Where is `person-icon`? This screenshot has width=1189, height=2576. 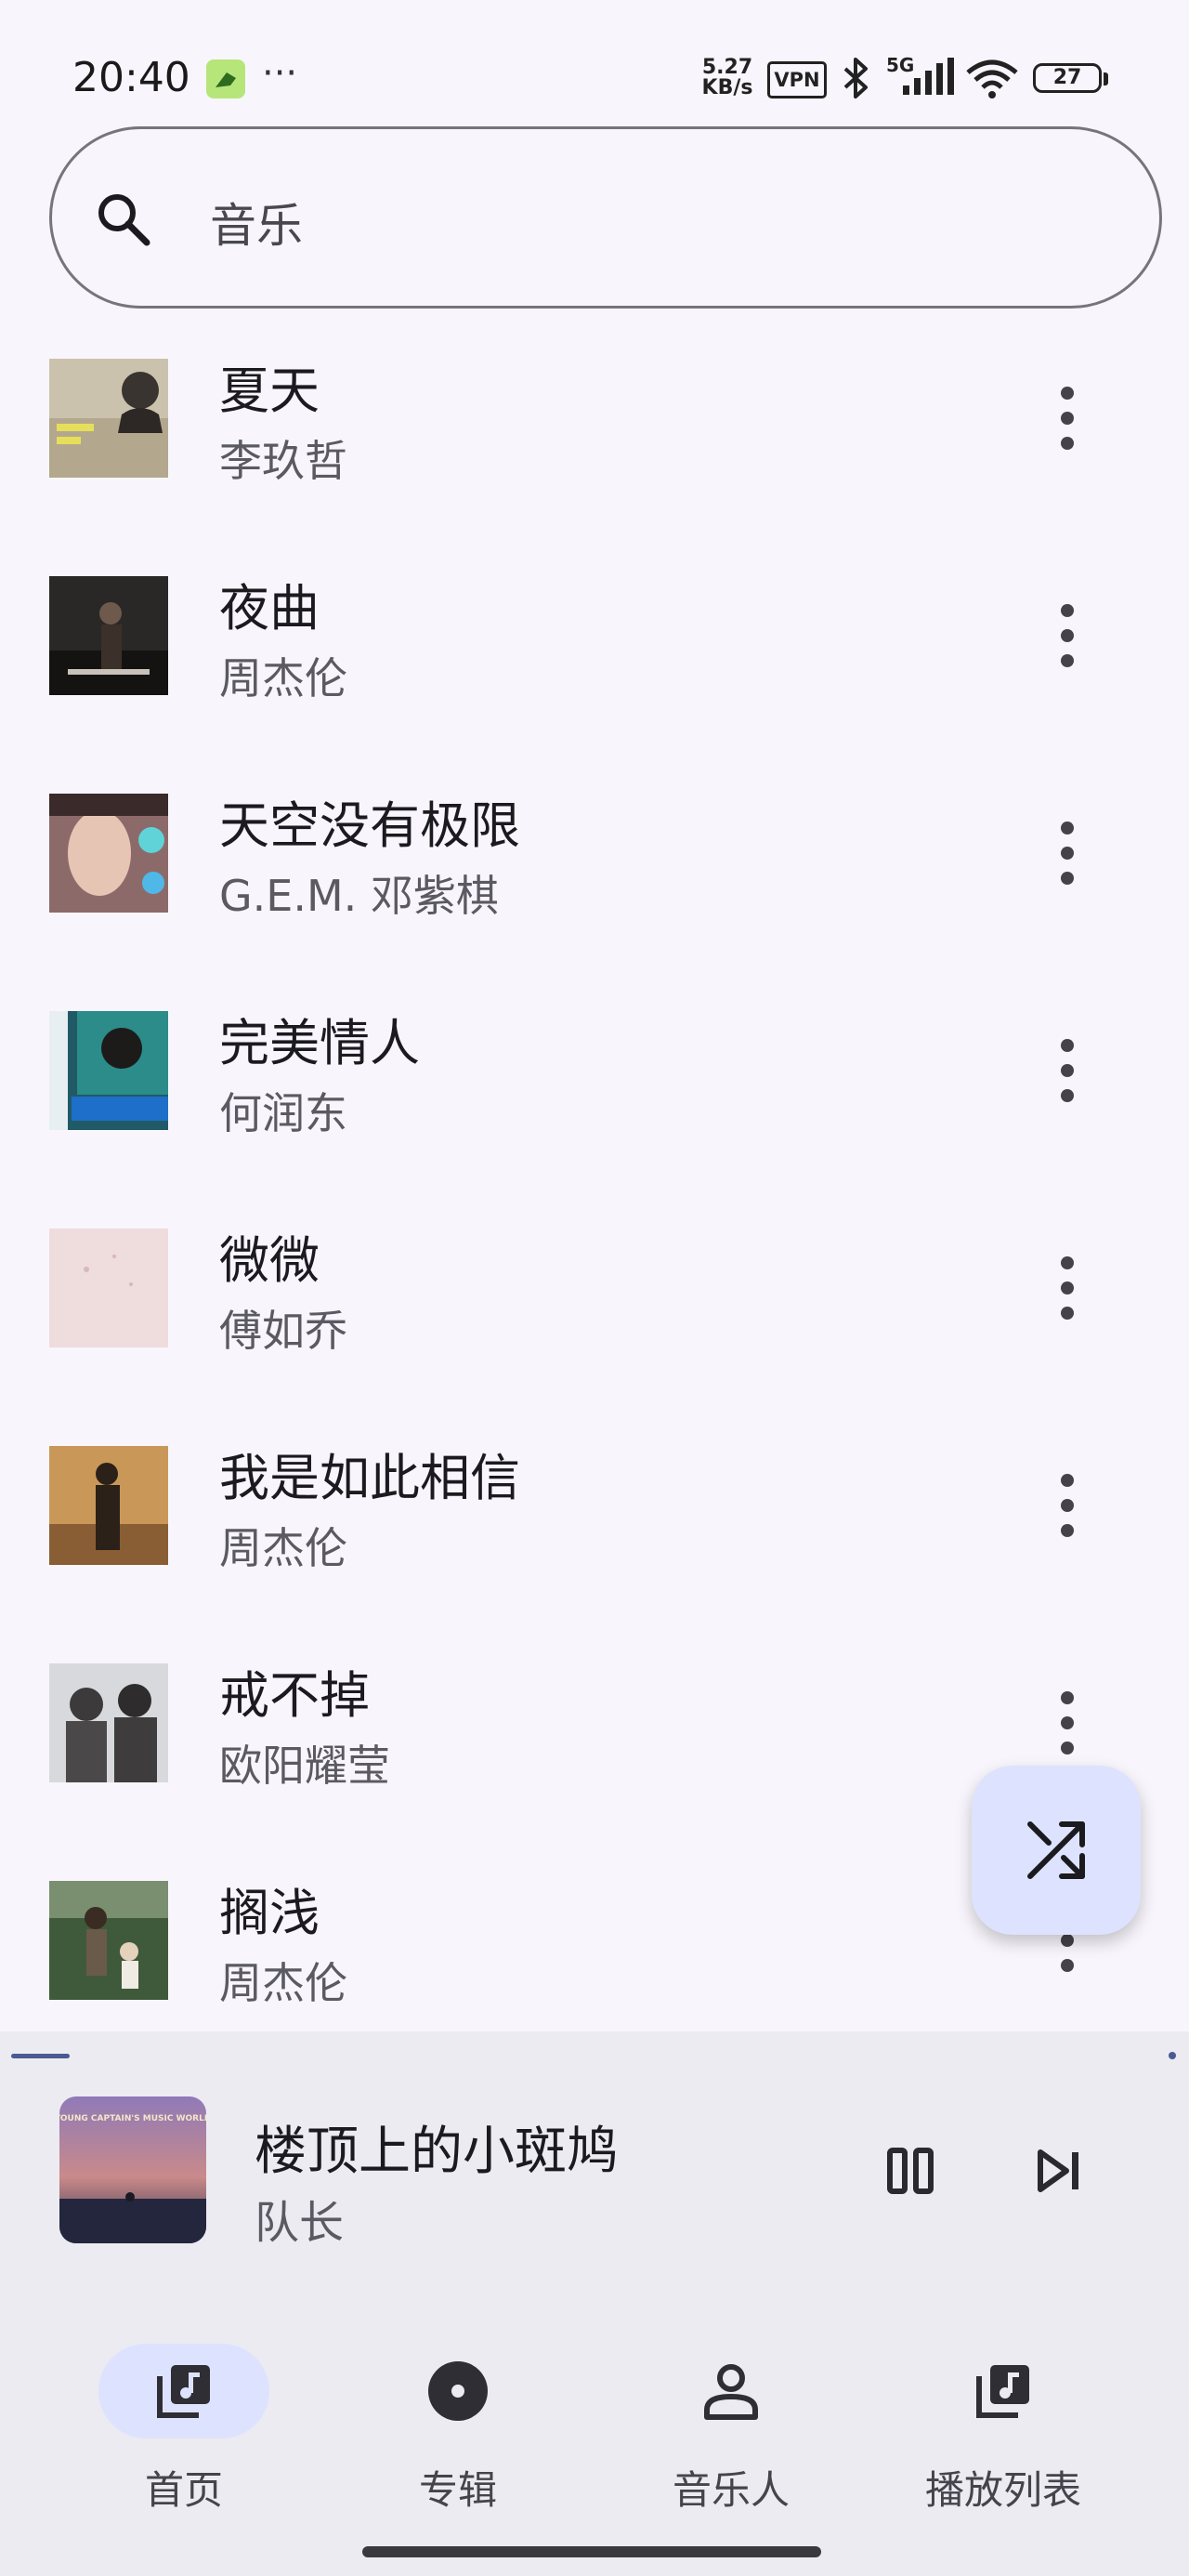
person-icon is located at coordinates (731, 2392).